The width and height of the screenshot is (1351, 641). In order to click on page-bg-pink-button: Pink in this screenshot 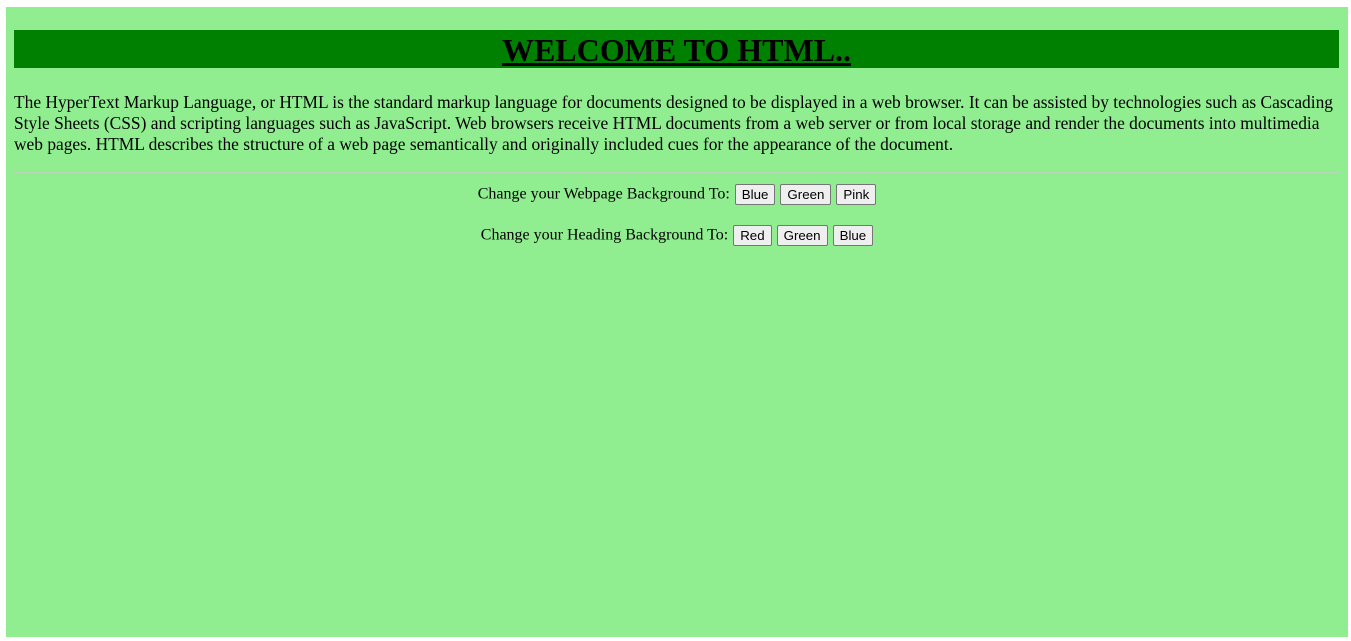, I will do `click(856, 194)`.